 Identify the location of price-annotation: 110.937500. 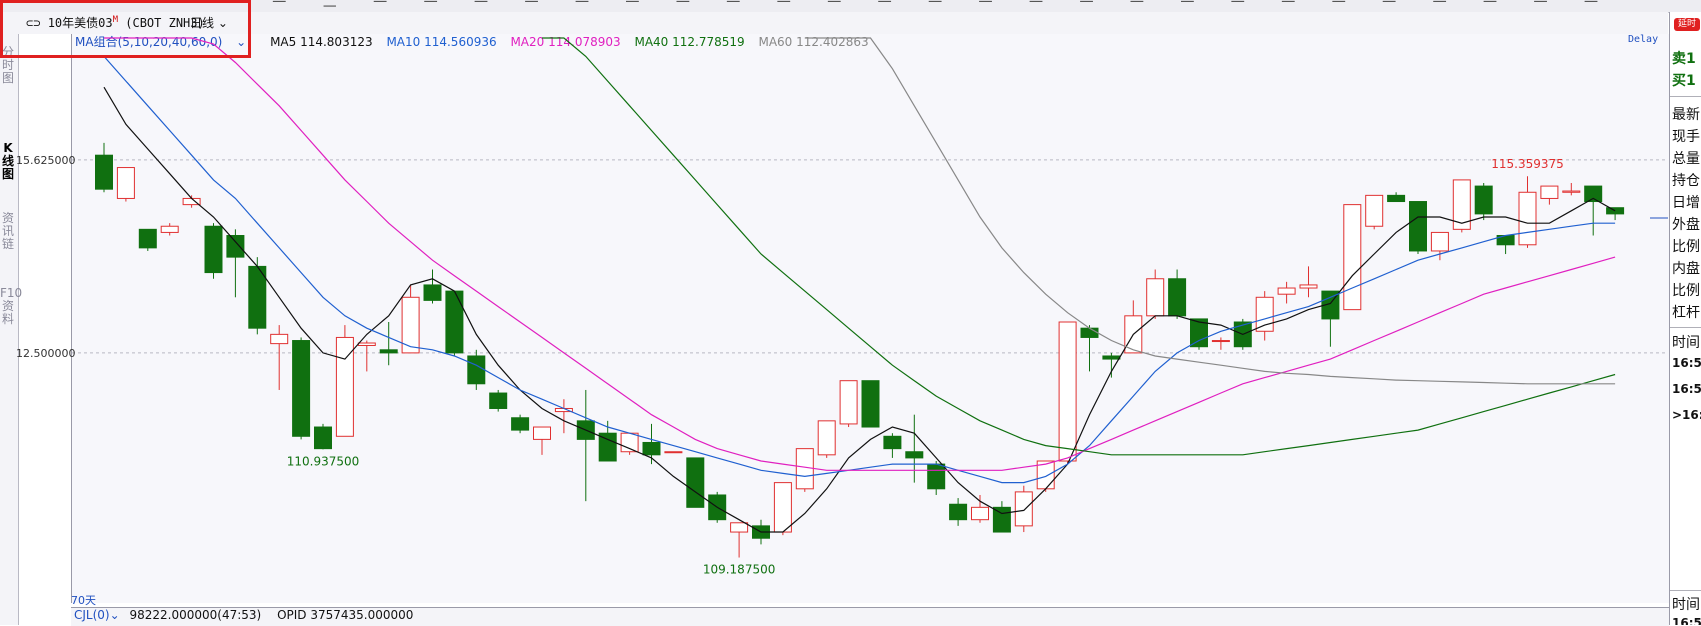
(323, 461).